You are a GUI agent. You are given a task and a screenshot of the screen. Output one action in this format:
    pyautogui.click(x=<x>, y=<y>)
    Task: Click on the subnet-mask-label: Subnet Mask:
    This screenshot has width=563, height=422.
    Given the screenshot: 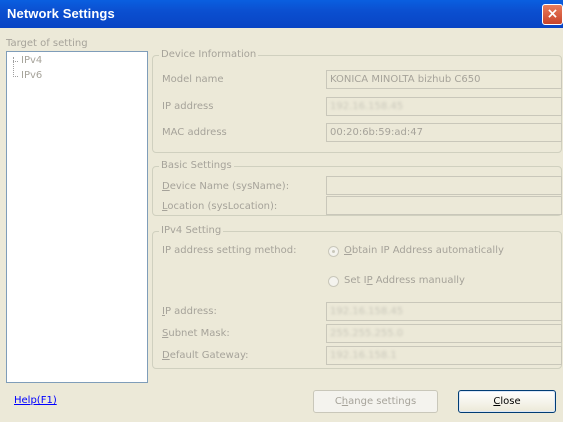 What is the action you would take?
    pyautogui.click(x=196, y=333)
    